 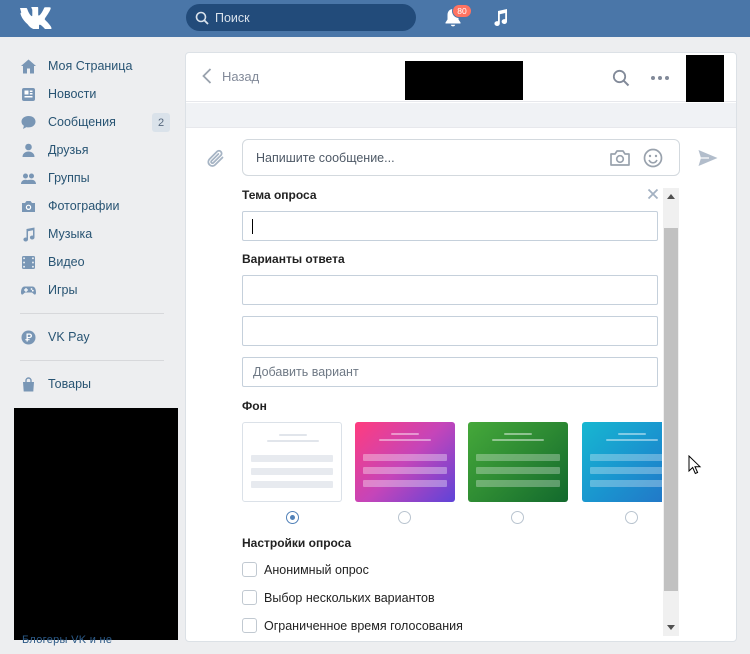 I want to click on poll-topic-heading: Тема опроса, so click(x=279, y=195).